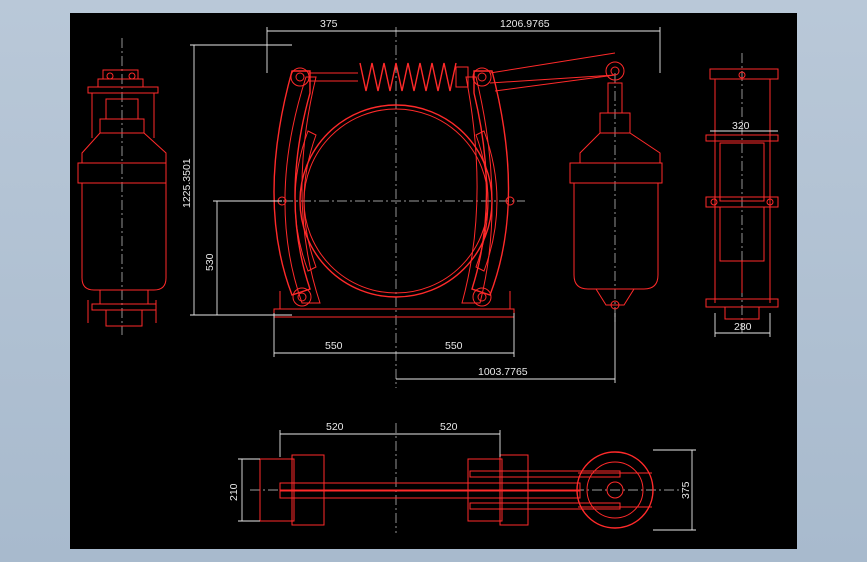 Image resolution: width=867 pixels, height=562 pixels. Describe the element at coordinates (465, 478) in the screenshot. I see `plan-view` at that location.